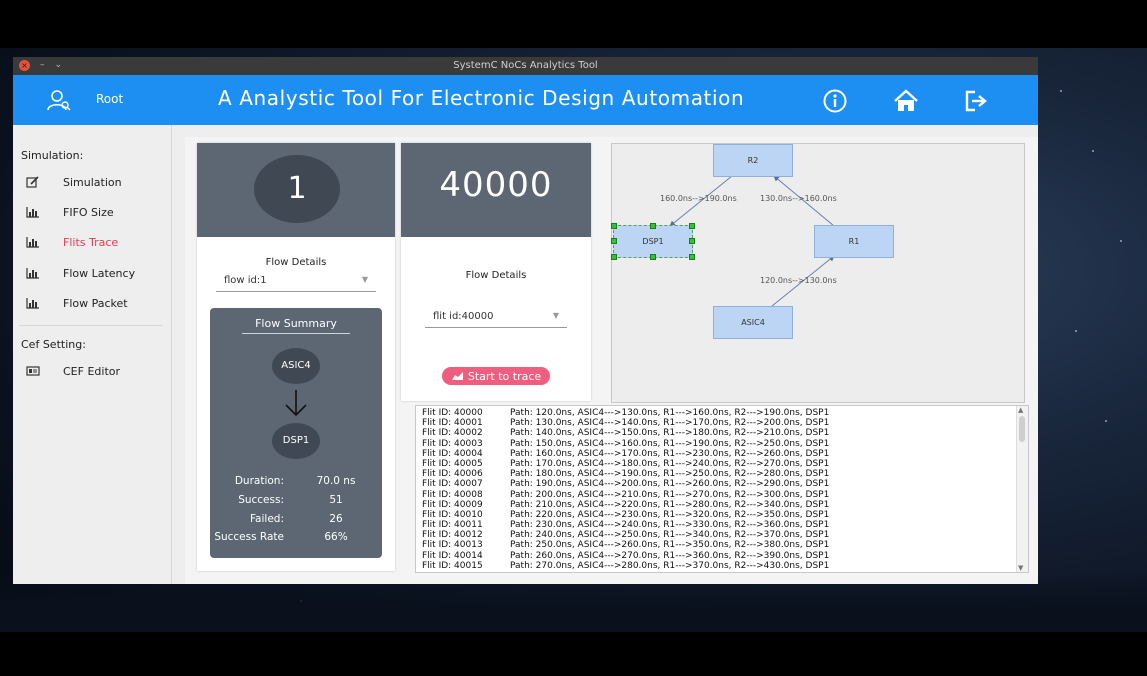 The image size is (1147, 676). What do you see at coordinates (33, 371) in the screenshot?
I see `editor-icon` at bounding box center [33, 371].